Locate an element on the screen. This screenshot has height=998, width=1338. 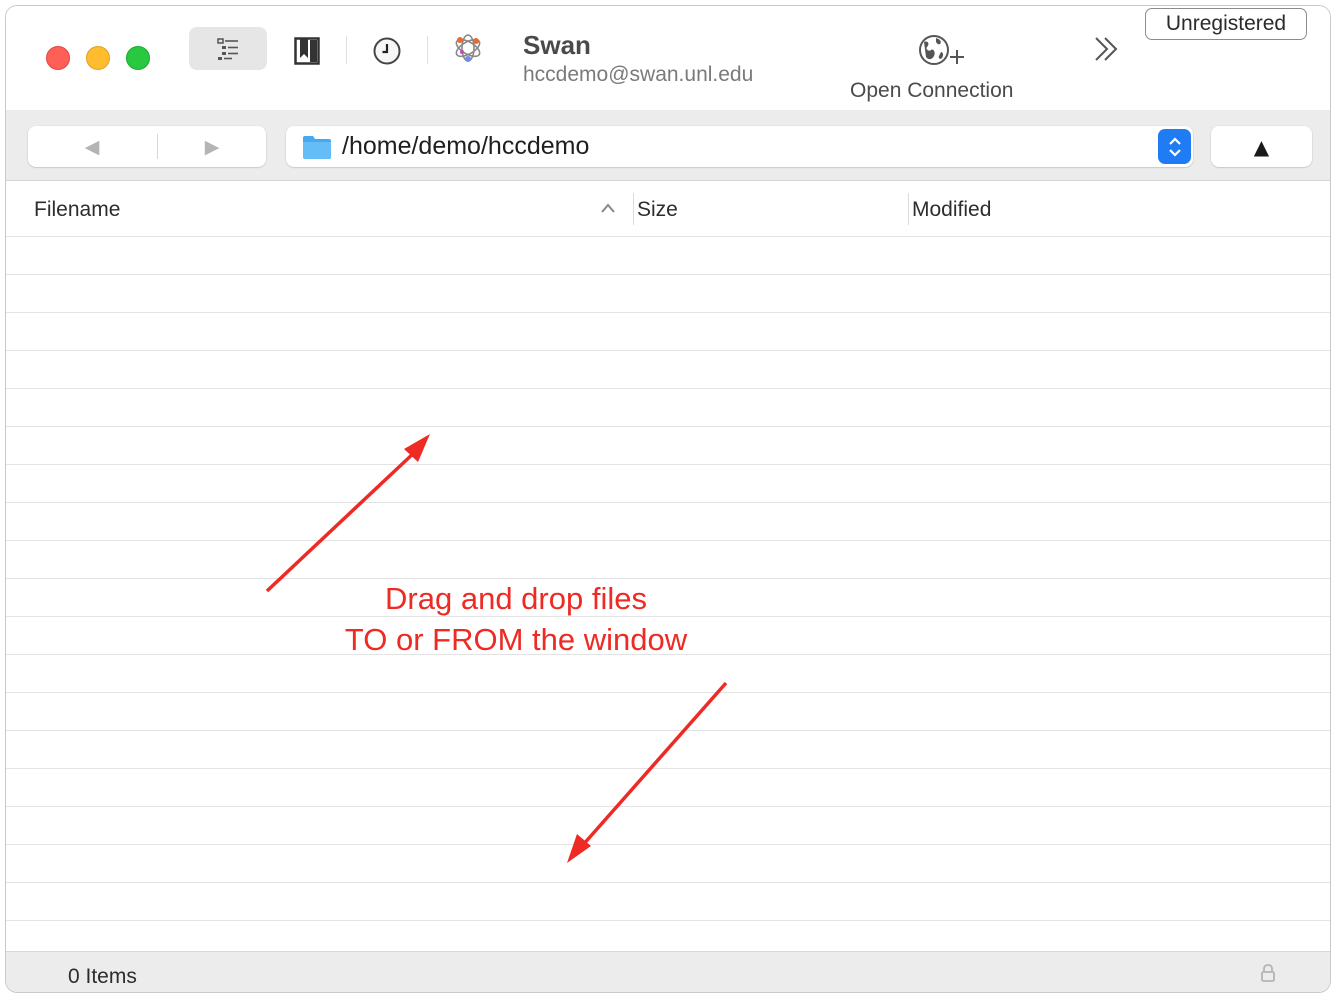
folder-icon is located at coordinates (317, 147).